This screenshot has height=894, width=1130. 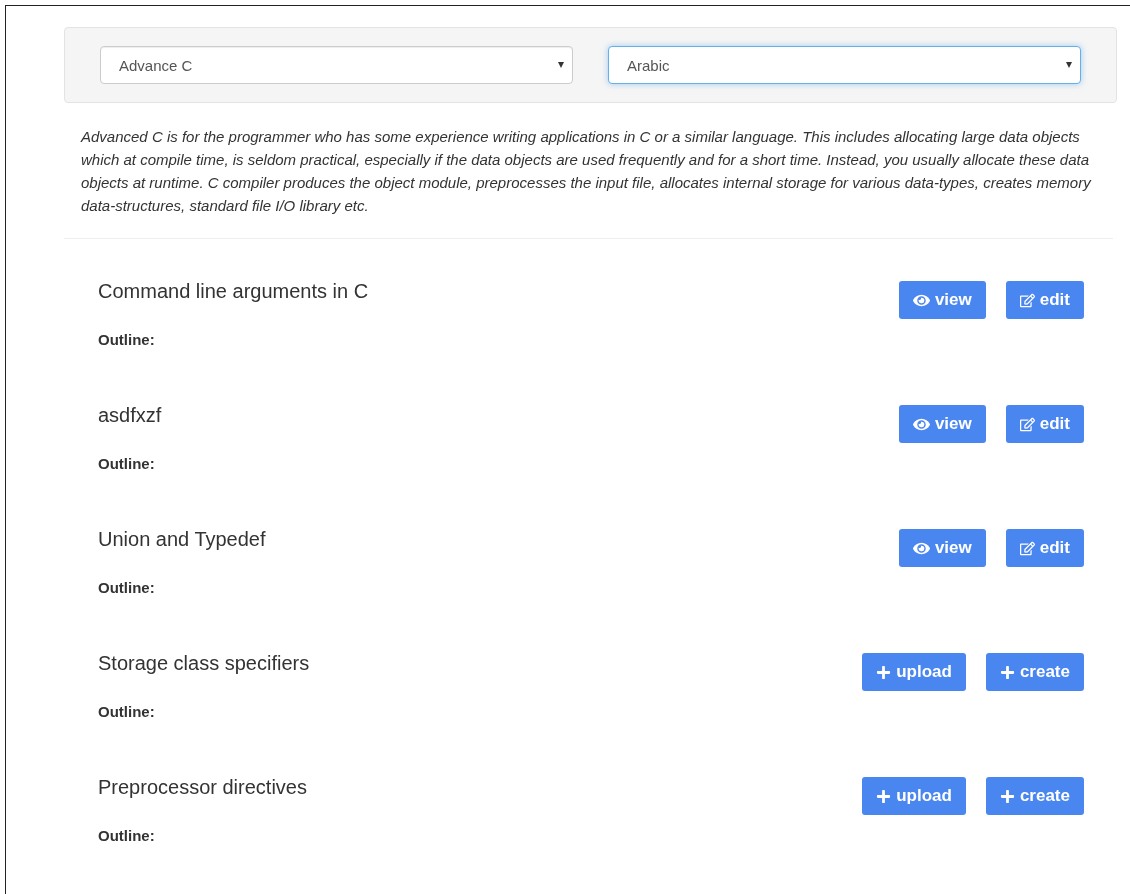 I want to click on lesson-title: Storage class specifiers, so click(x=204, y=663).